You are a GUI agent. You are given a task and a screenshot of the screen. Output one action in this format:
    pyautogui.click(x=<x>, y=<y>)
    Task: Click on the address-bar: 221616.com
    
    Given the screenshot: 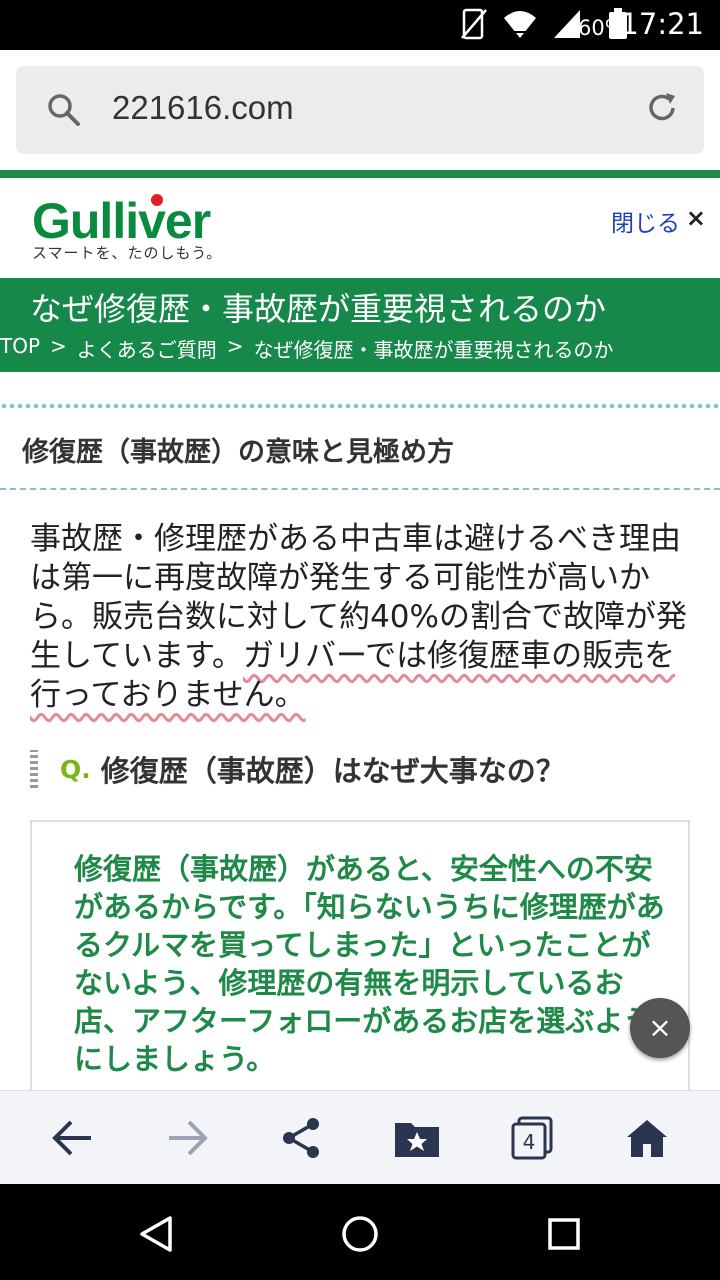 What is the action you would take?
    pyautogui.click(x=360, y=110)
    